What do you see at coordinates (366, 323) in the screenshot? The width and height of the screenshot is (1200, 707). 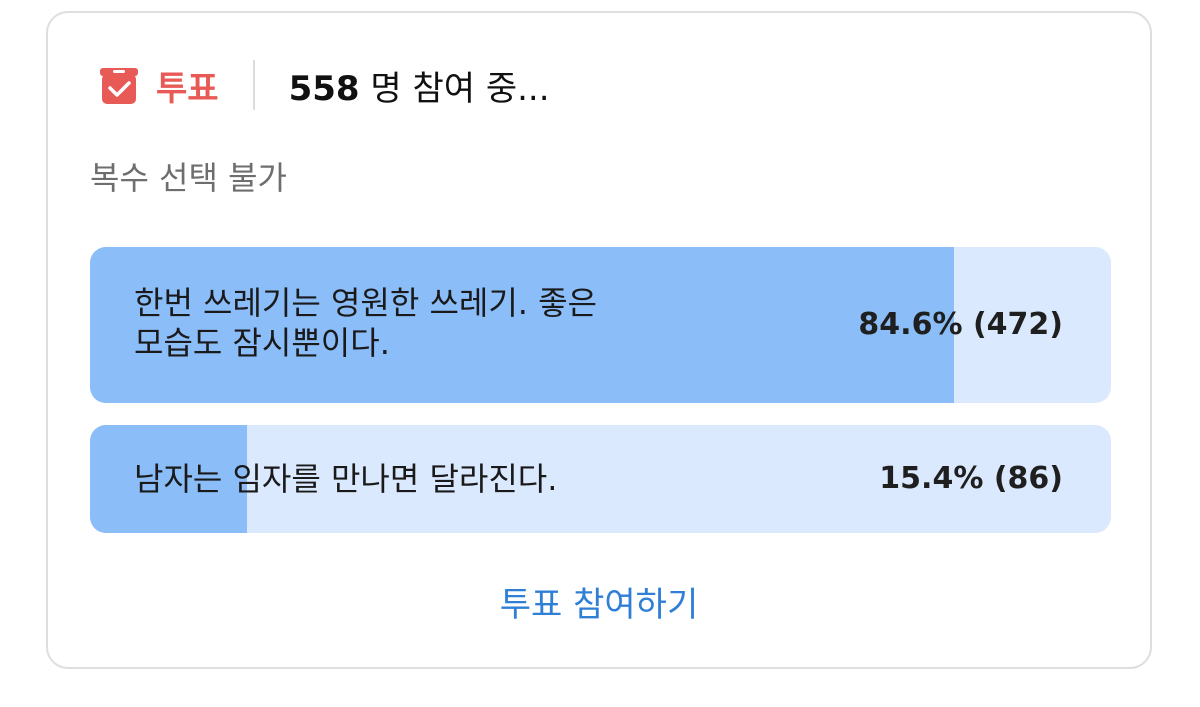 I see `poll-option-1-text: 한번 쓰레기는 영원한 쓰레기. 좋은 모습도 잠시뿐이다.` at bounding box center [366, 323].